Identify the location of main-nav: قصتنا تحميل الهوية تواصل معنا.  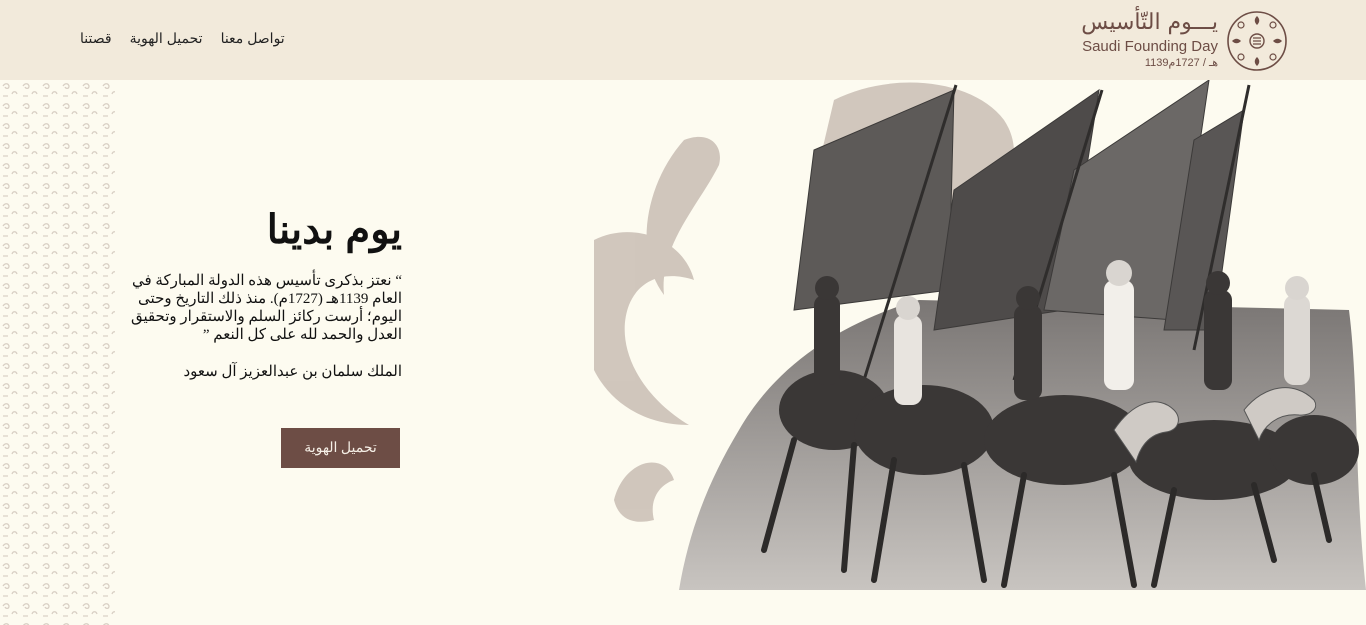
(182, 38).